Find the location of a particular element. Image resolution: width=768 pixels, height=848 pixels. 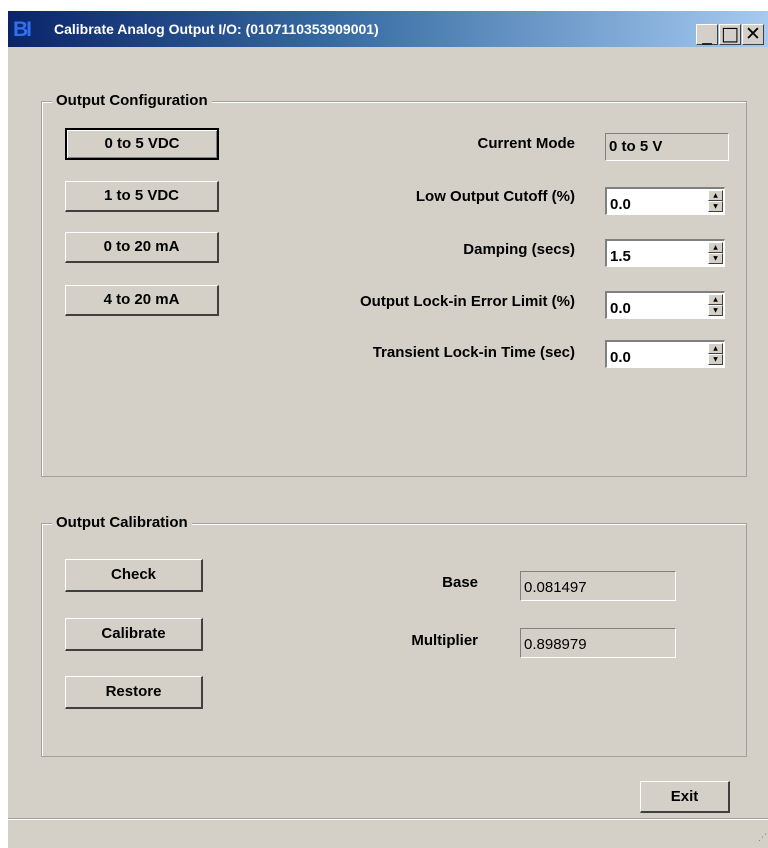

exit-button: Exit is located at coordinates (685, 797).